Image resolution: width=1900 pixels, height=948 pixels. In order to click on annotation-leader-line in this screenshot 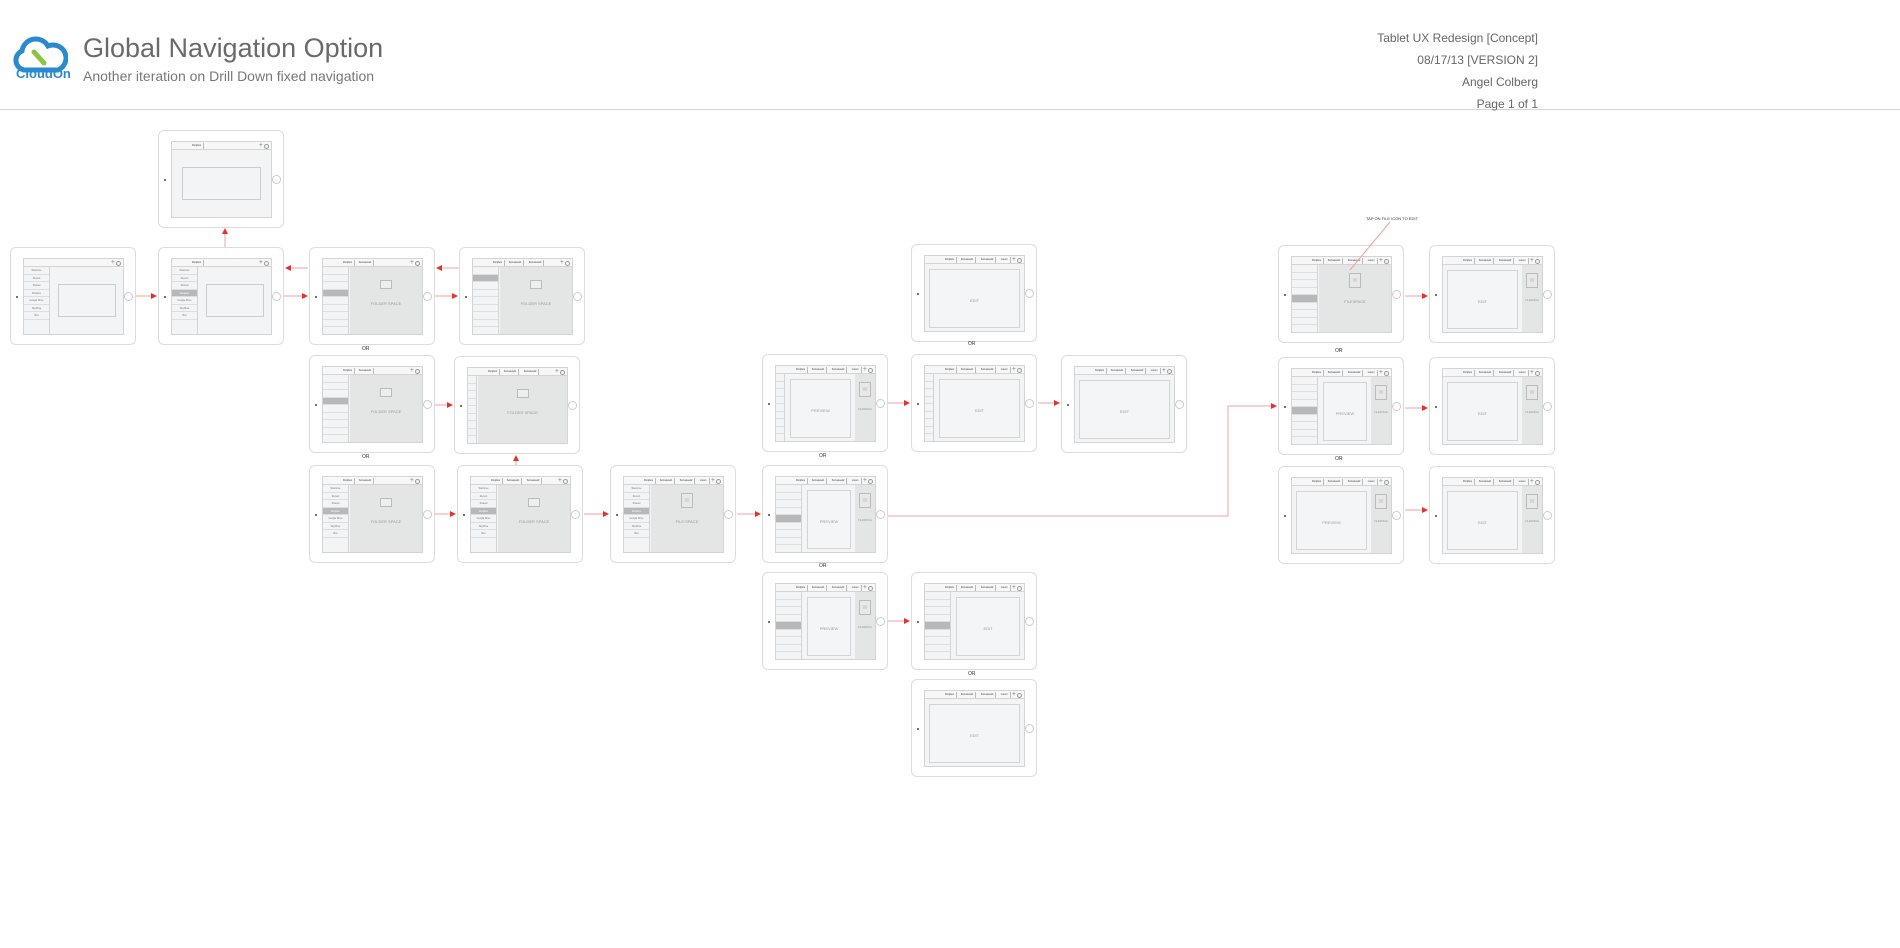, I will do `click(1370, 246)`.